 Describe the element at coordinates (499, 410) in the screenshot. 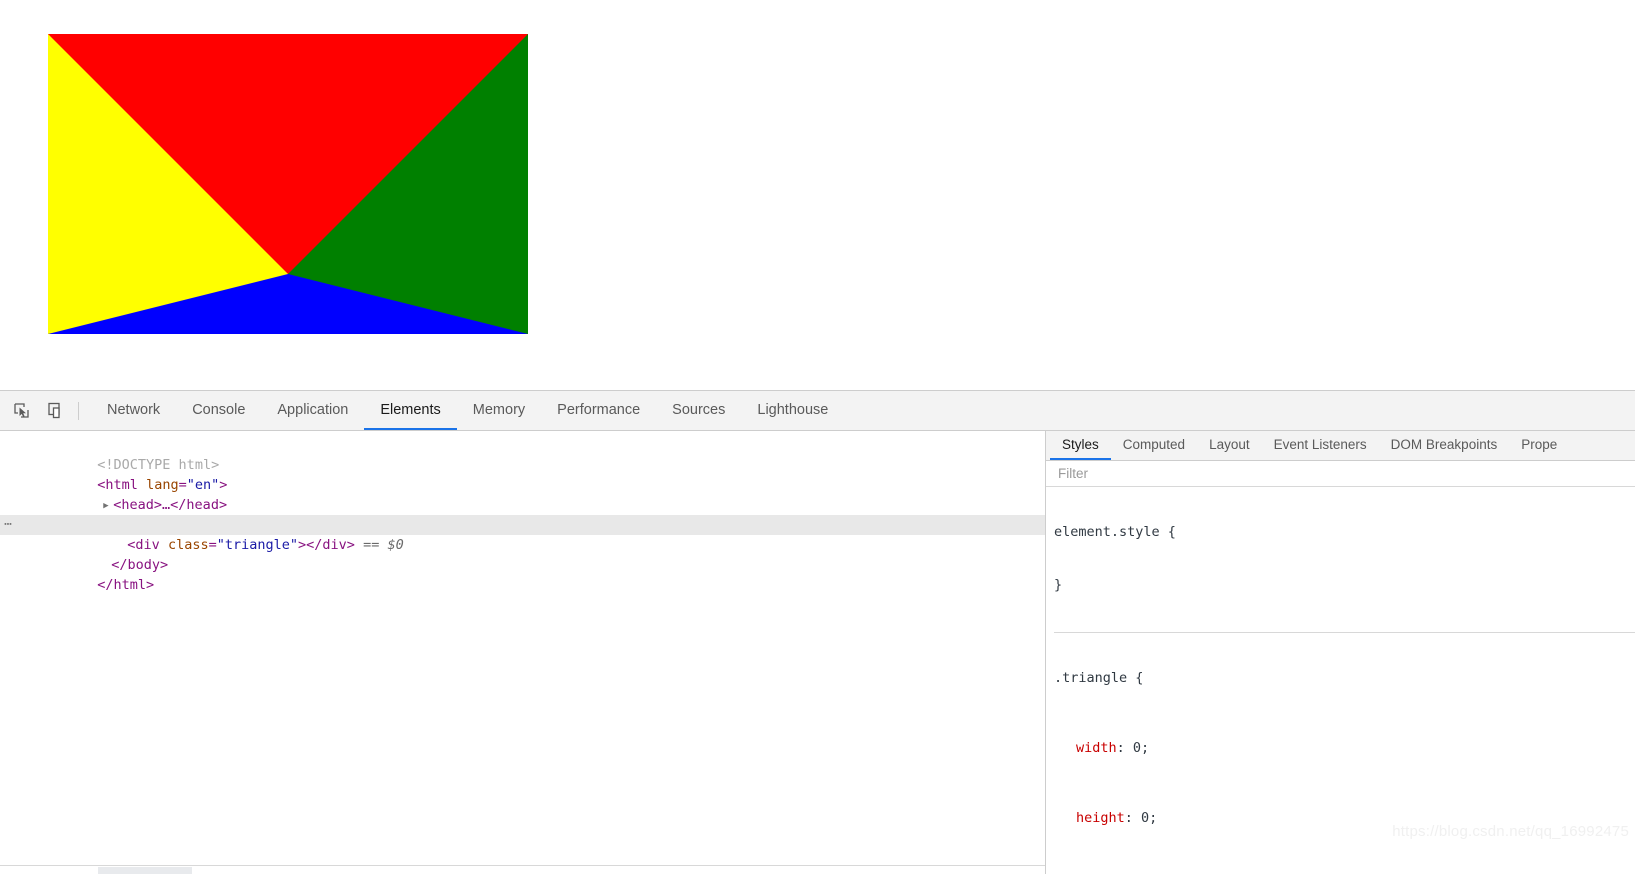

I see `tab-memory: Memory` at that location.